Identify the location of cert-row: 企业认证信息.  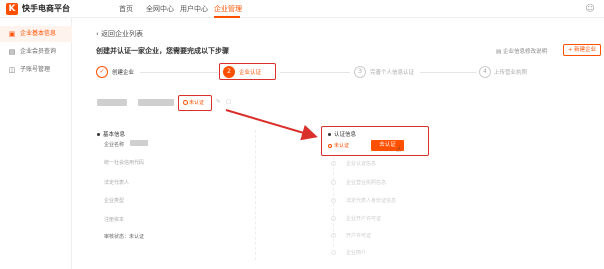
(361, 164).